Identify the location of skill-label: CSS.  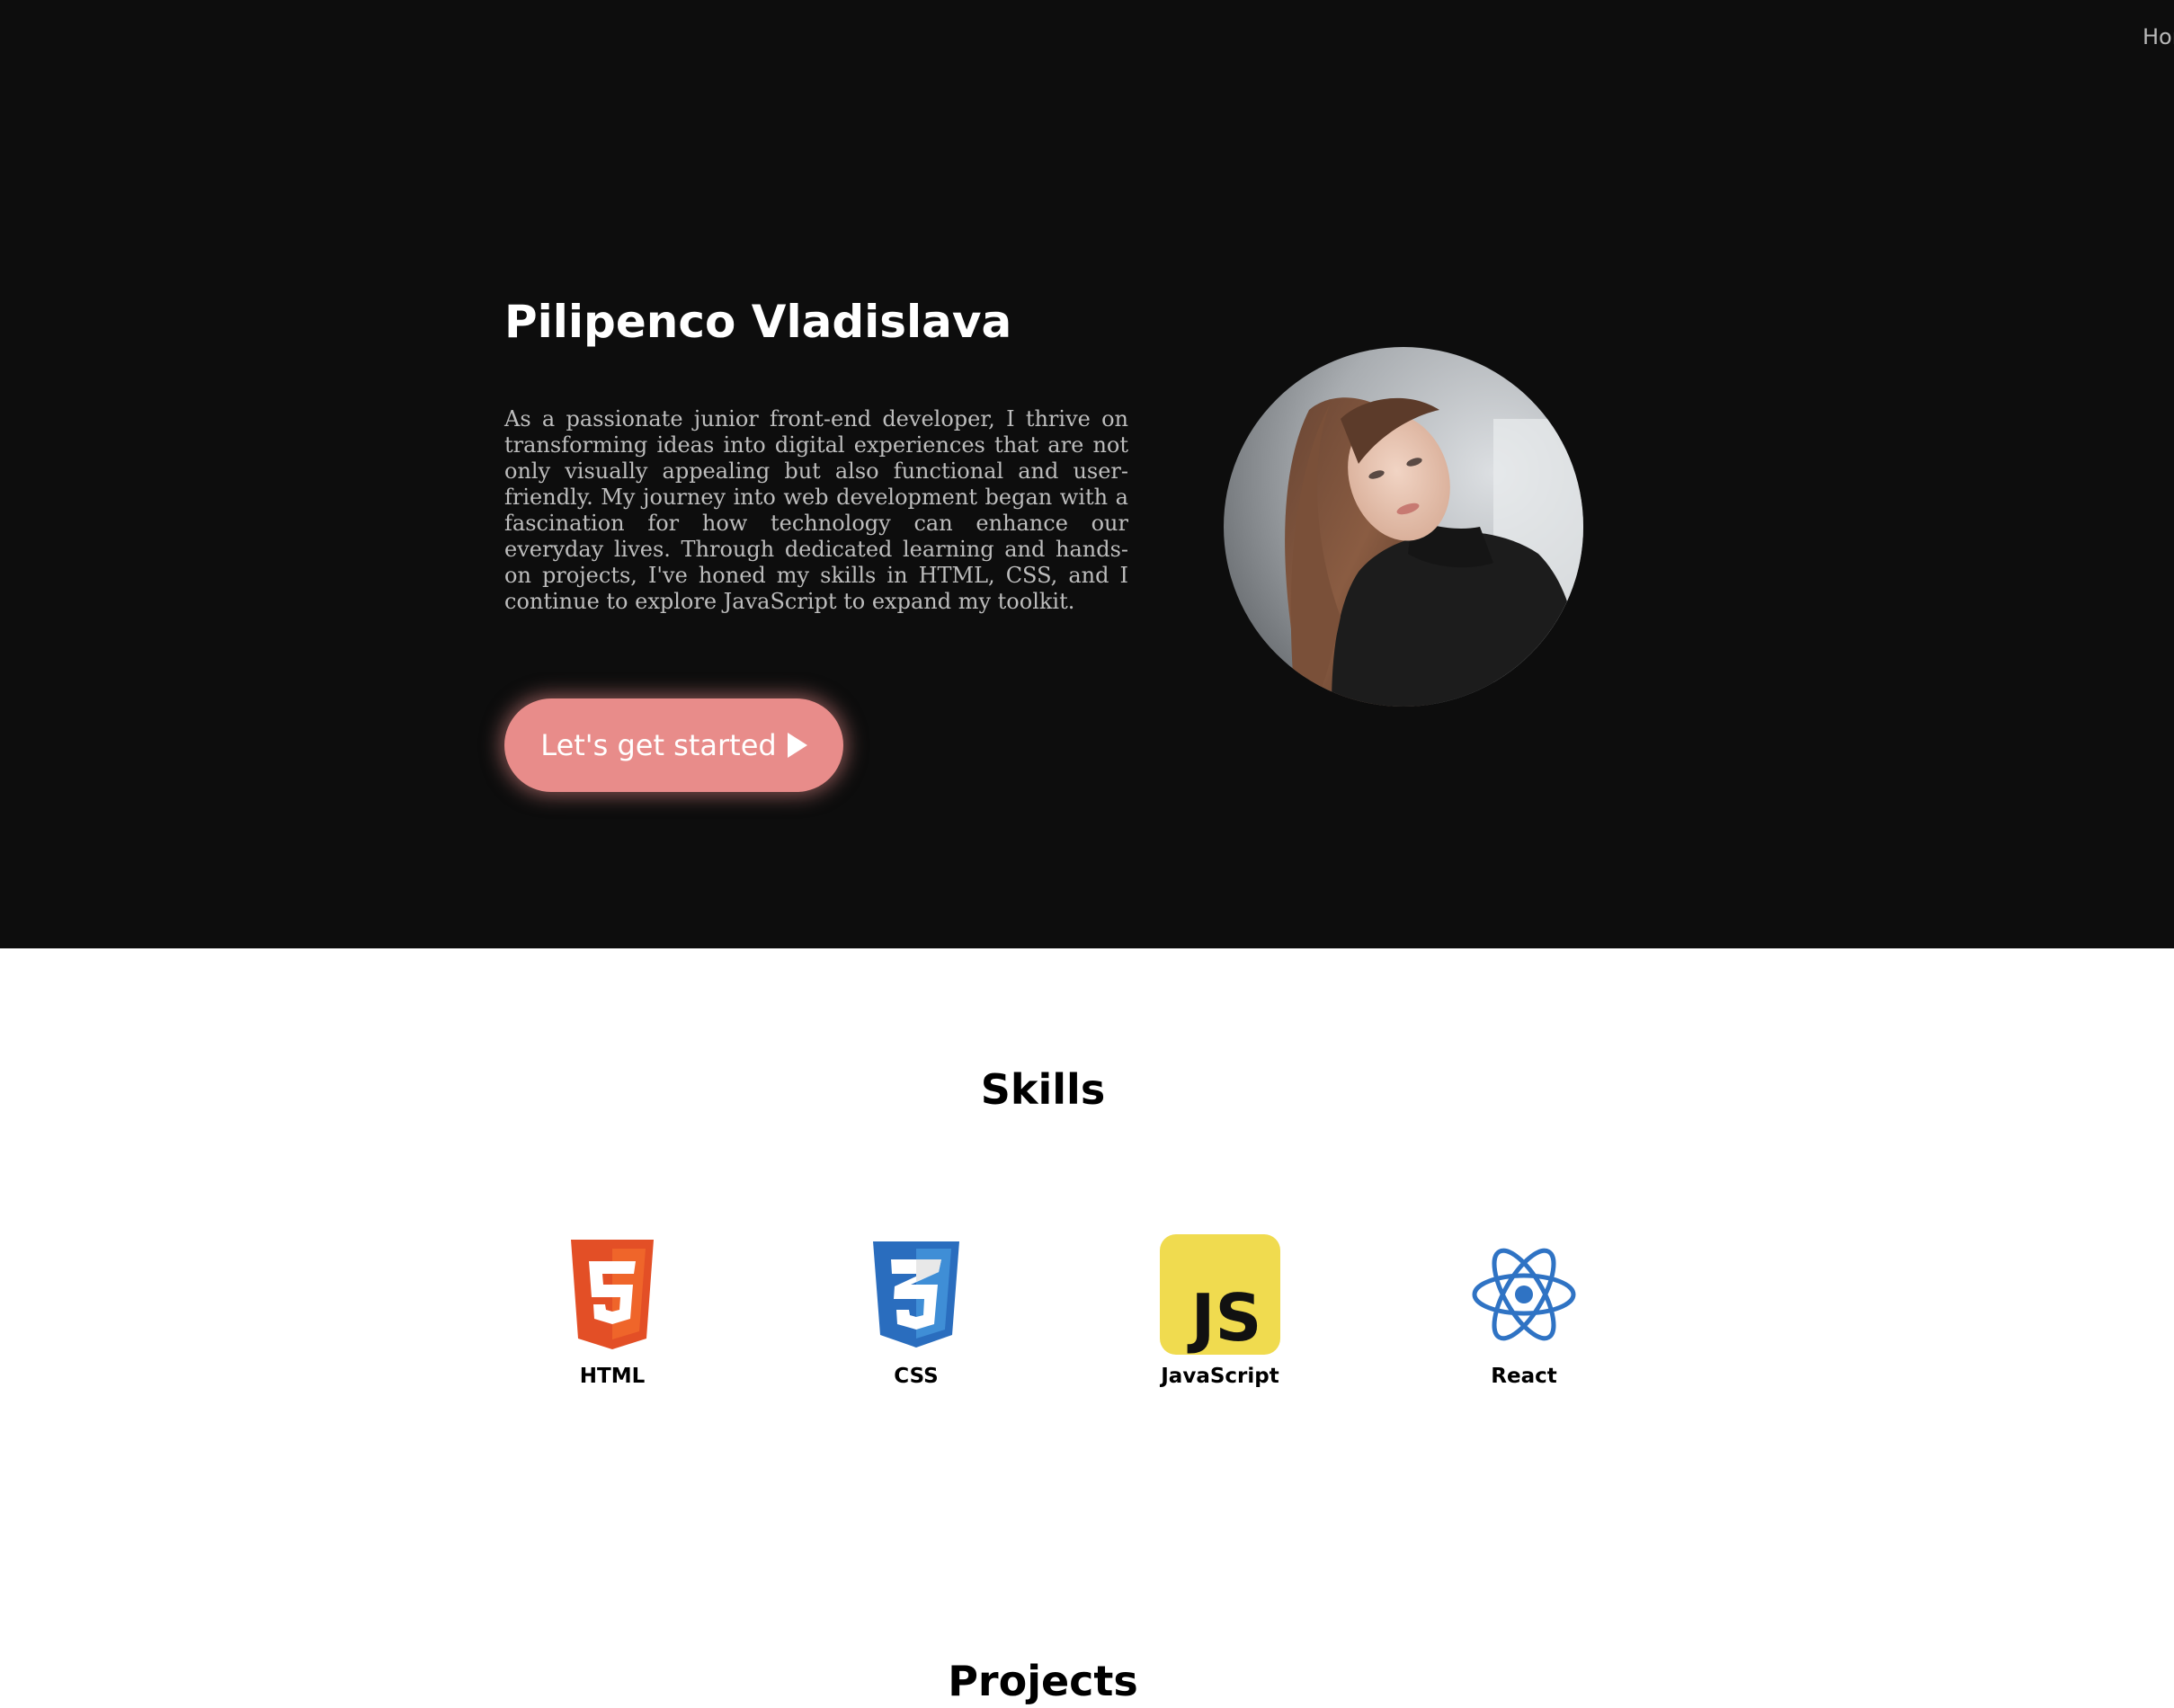
(917, 1376).